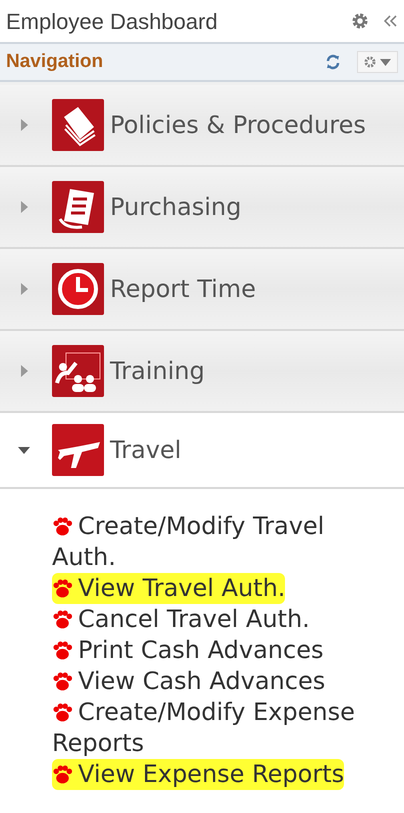 The image size is (404, 813). Describe the element at coordinates (391, 21) in the screenshot. I see `collapse-icon` at that location.